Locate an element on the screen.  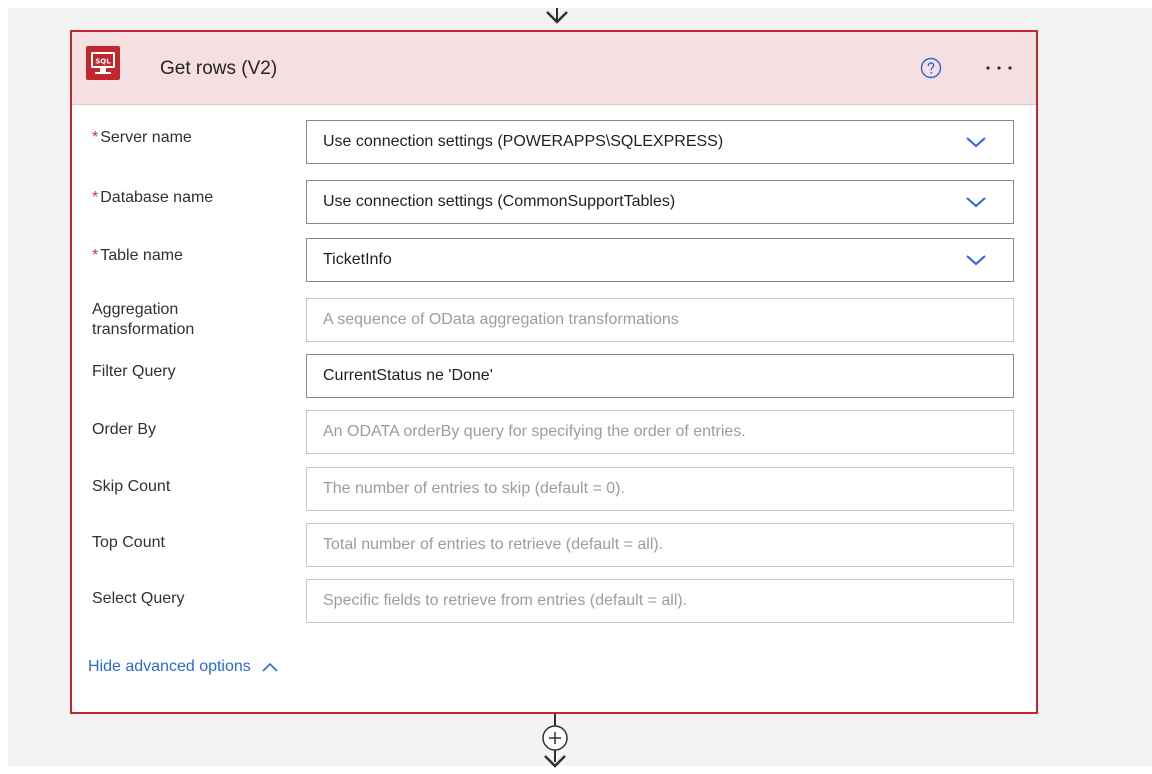
hide-advanced-options-link: Hide advanced options is located at coordinates (183, 667).